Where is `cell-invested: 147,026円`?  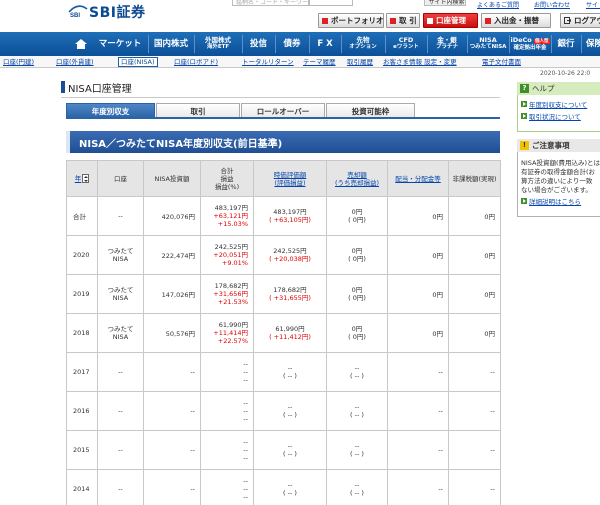
cell-invested: 147,026円 is located at coordinates (172, 294).